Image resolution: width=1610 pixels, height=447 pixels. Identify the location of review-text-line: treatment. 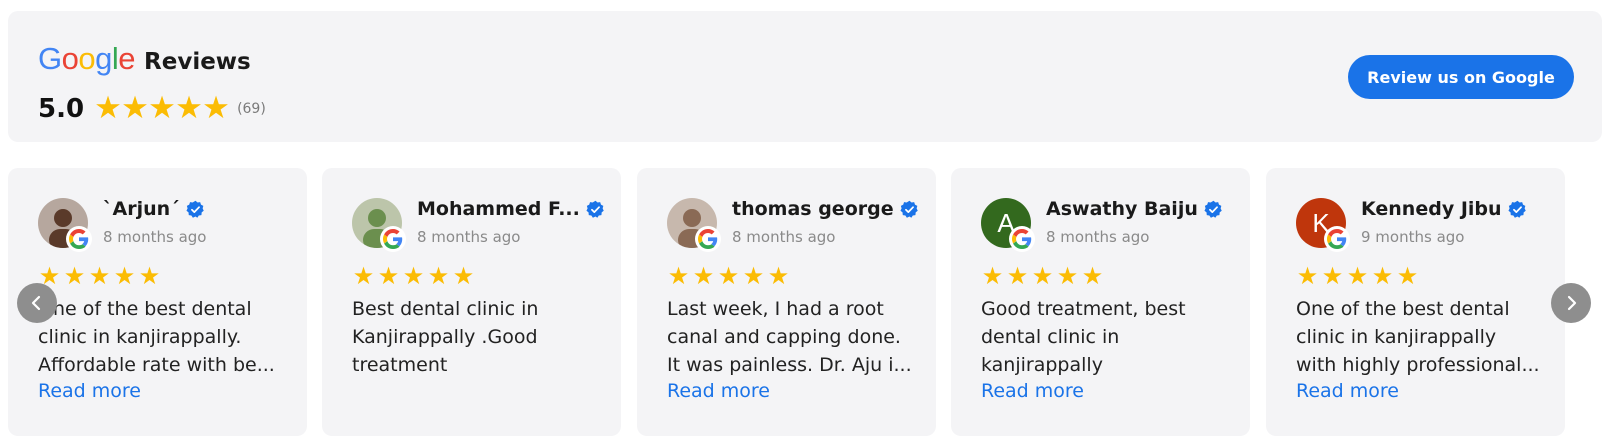
(400, 365).